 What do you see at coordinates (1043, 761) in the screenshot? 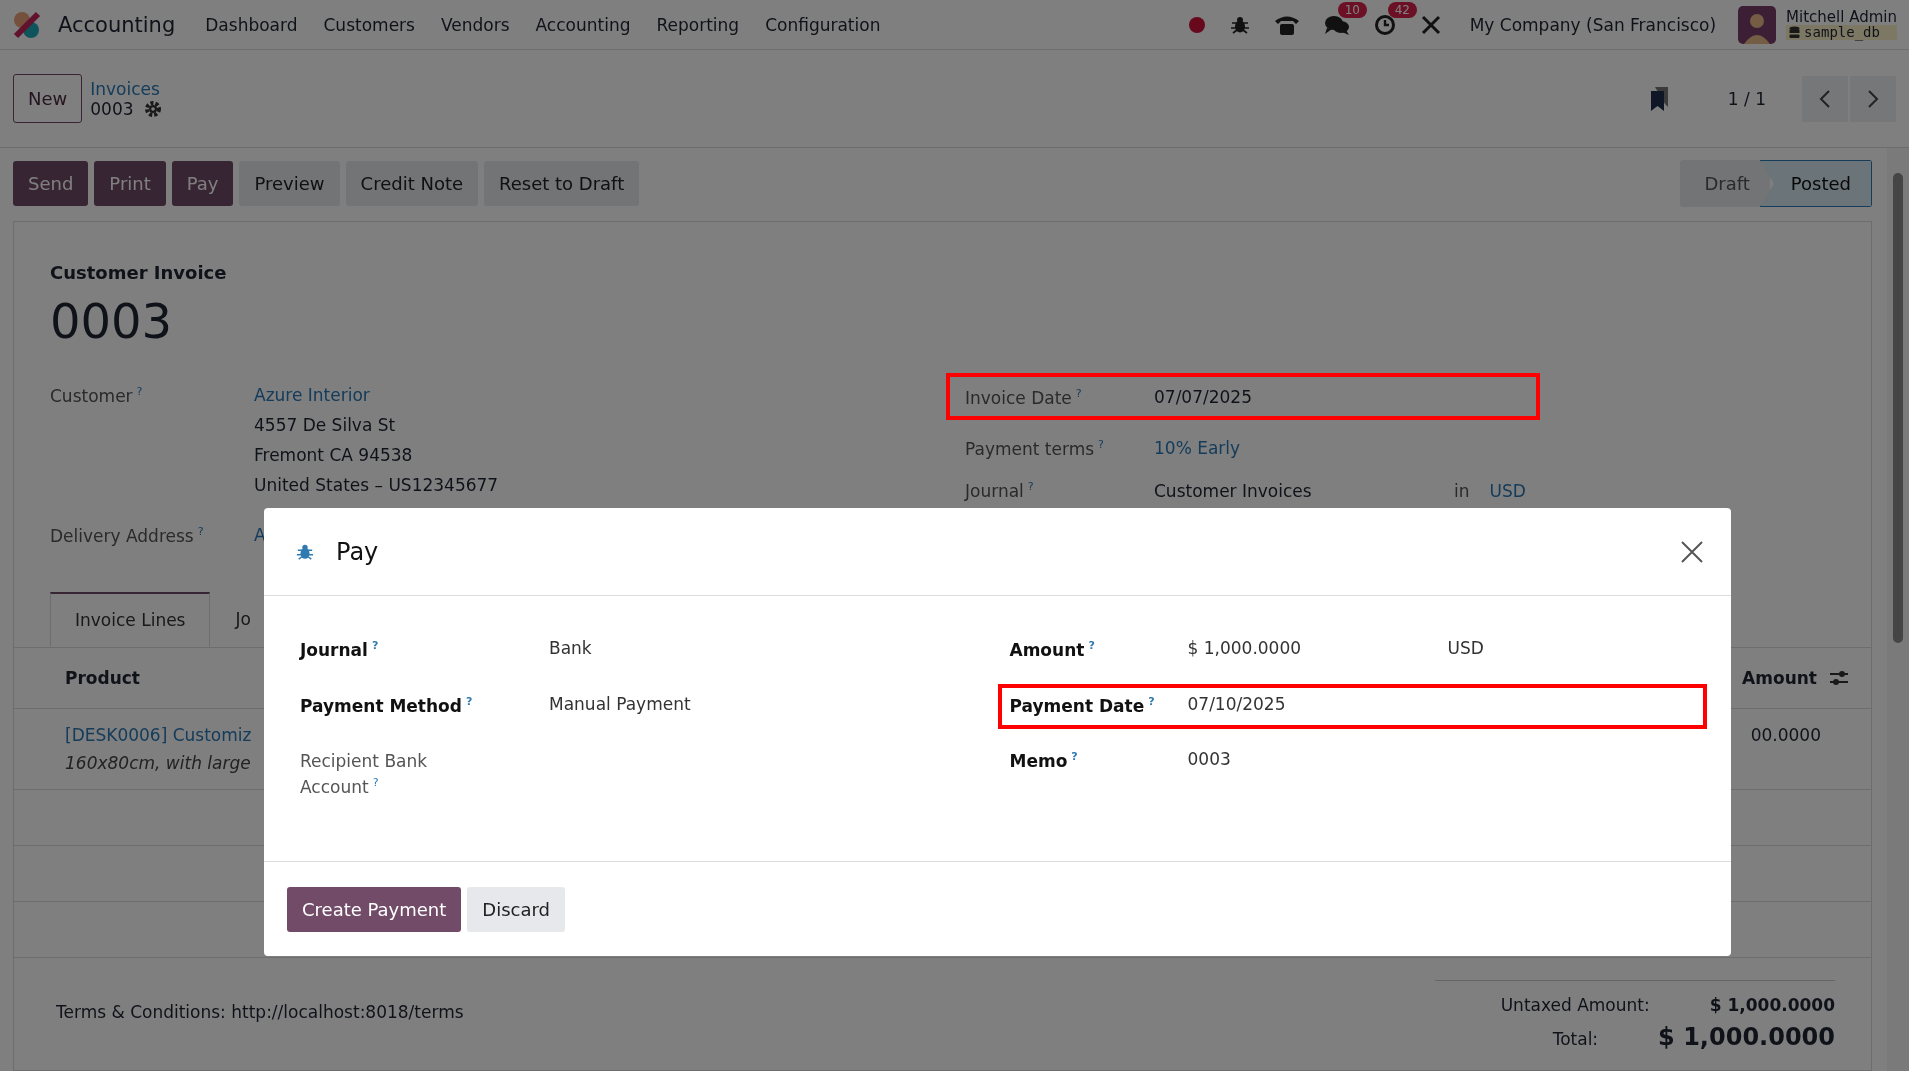
I see `field-label: Memo $^{?}$` at bounding box center [1043, 761].